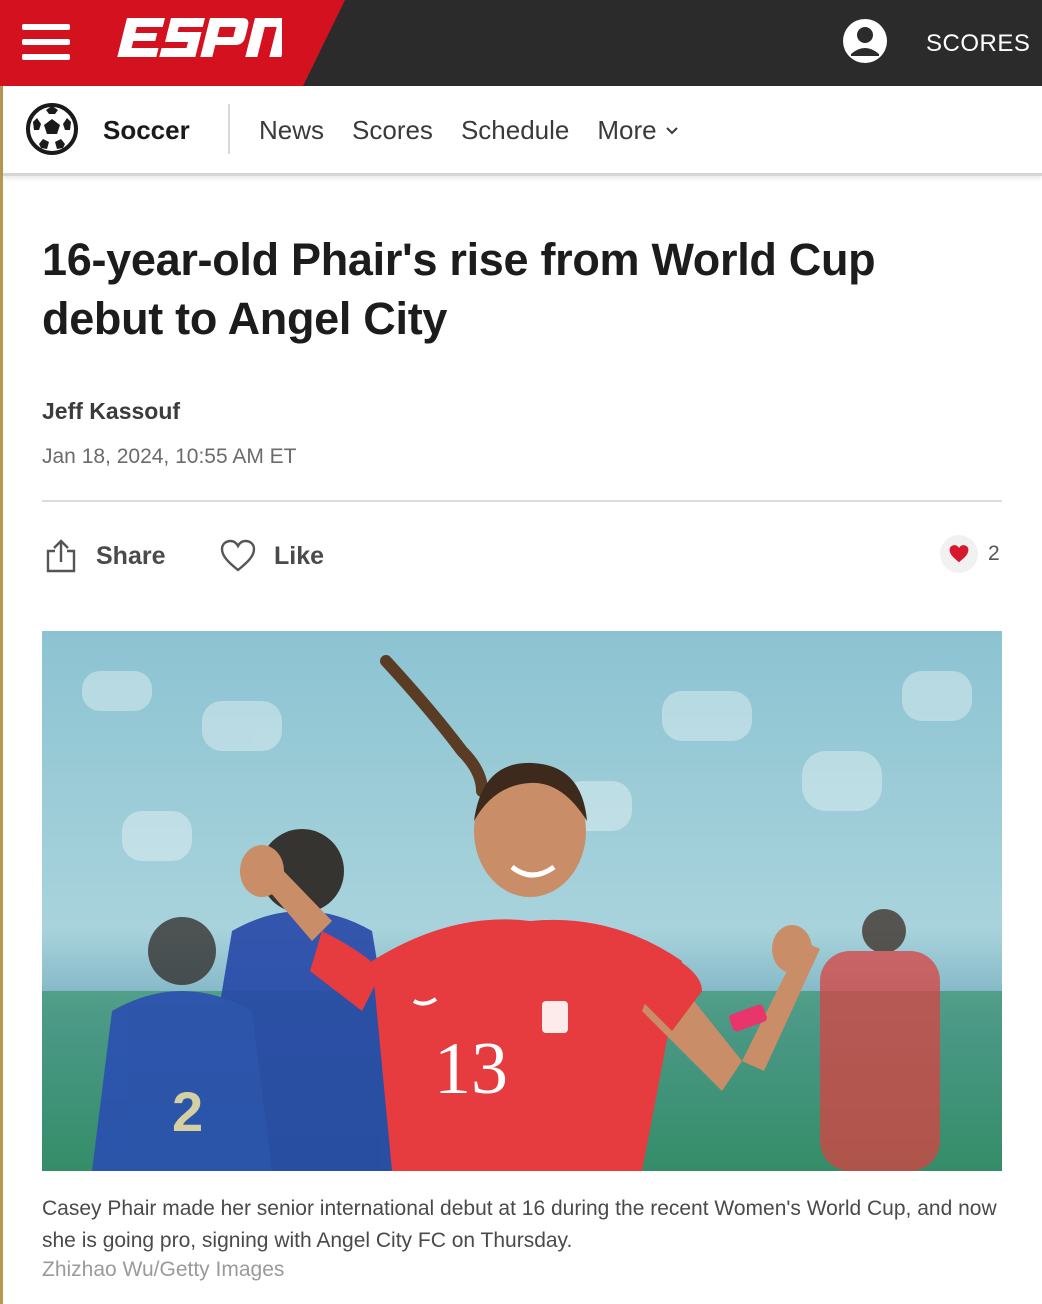 The width and height of the screenshot is (1042, 1304). I want to click on photo-credit: Zhizhao Wu/Getty Images, so click(163, 1269).